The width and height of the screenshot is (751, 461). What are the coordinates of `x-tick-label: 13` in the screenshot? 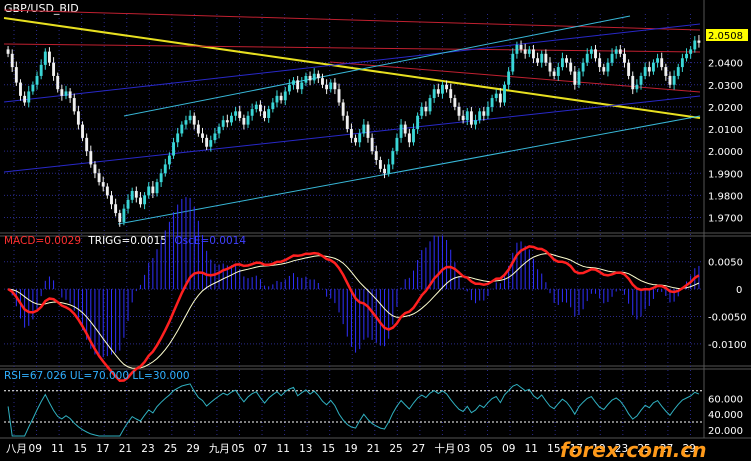 It's located at (305, 449).